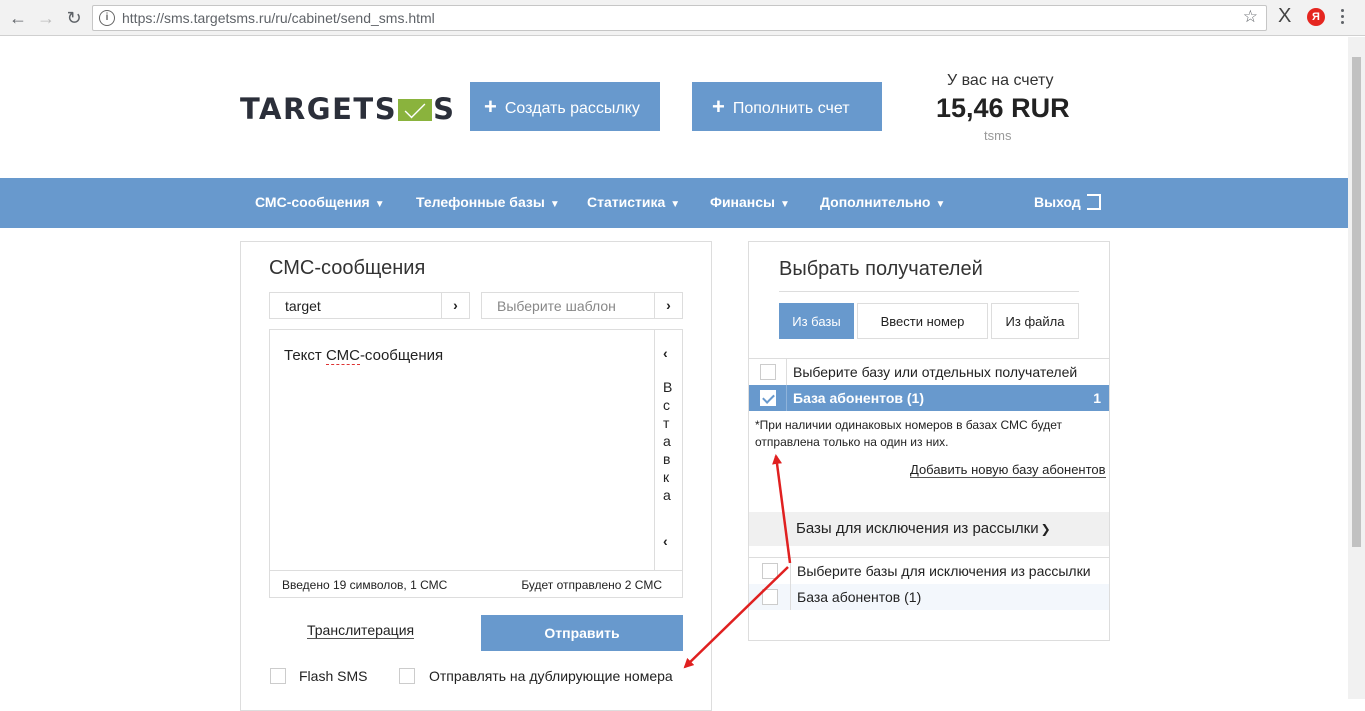 This screenshot has height=711, width=1365. I want to click on sms-panel-title: СМС-сообщения, so click(347, 268).